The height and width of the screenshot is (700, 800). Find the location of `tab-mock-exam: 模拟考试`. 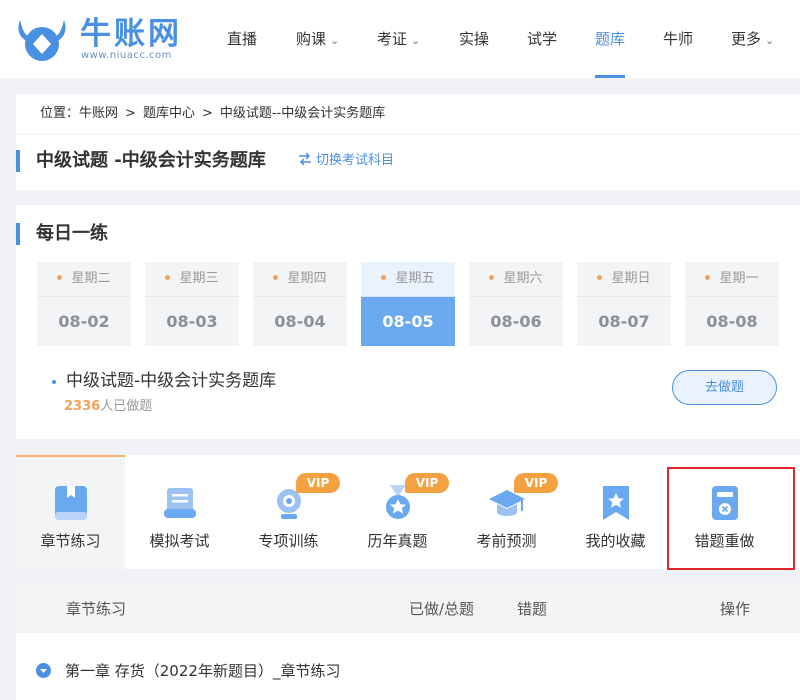

tab-mock-exam: 模拟考试 is located at coordinates (179, 512).